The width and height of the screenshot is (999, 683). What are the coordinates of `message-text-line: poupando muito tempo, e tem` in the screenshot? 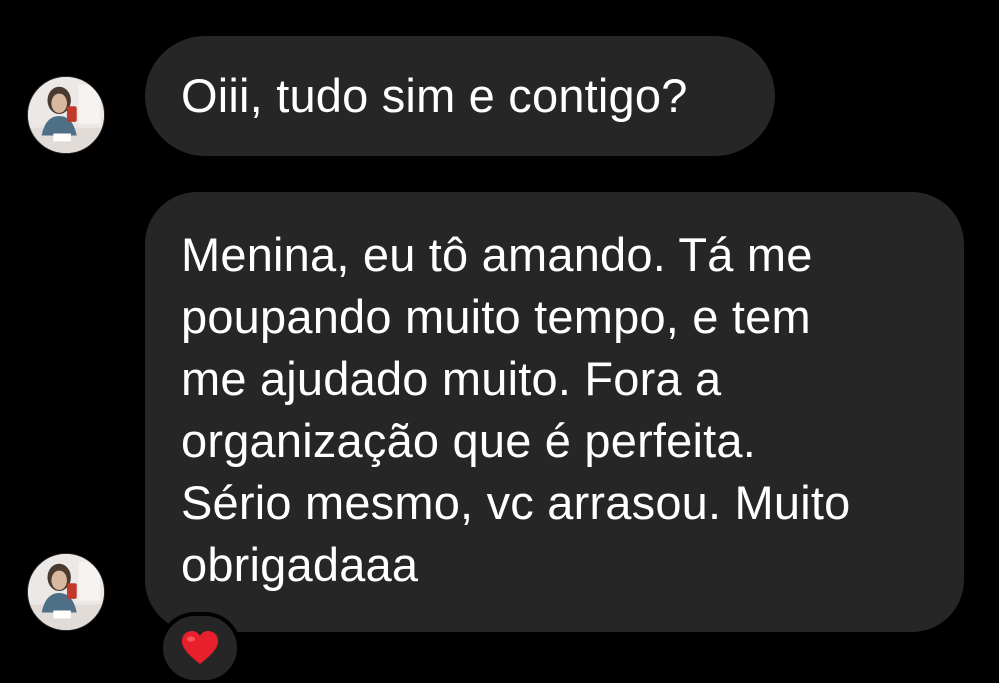 It's located at (496, 316).